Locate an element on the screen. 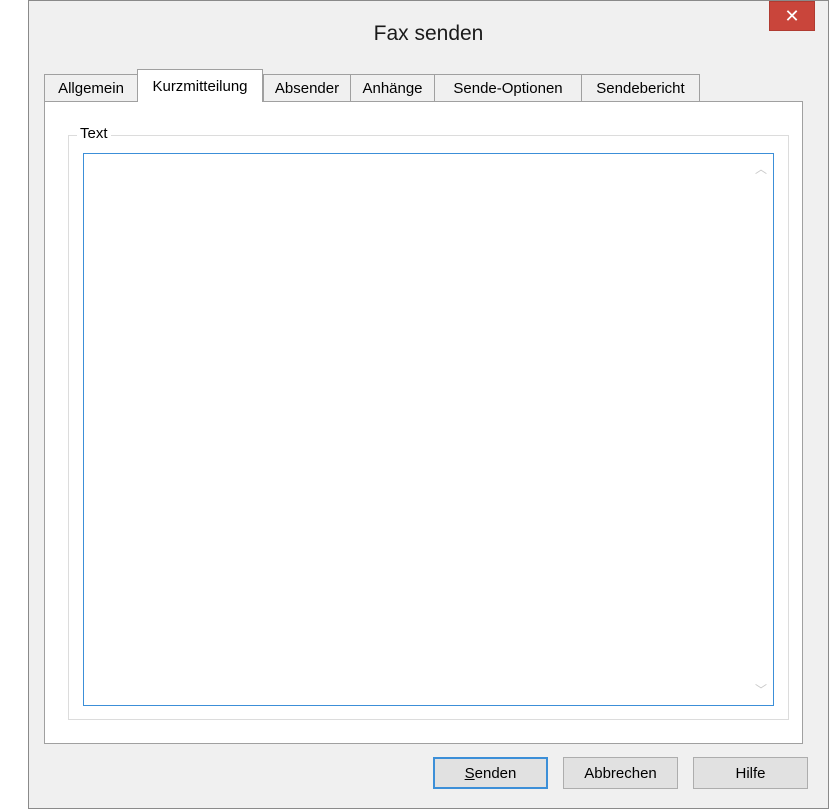  tab-absender: Absender is located at coordinates (307, 87).